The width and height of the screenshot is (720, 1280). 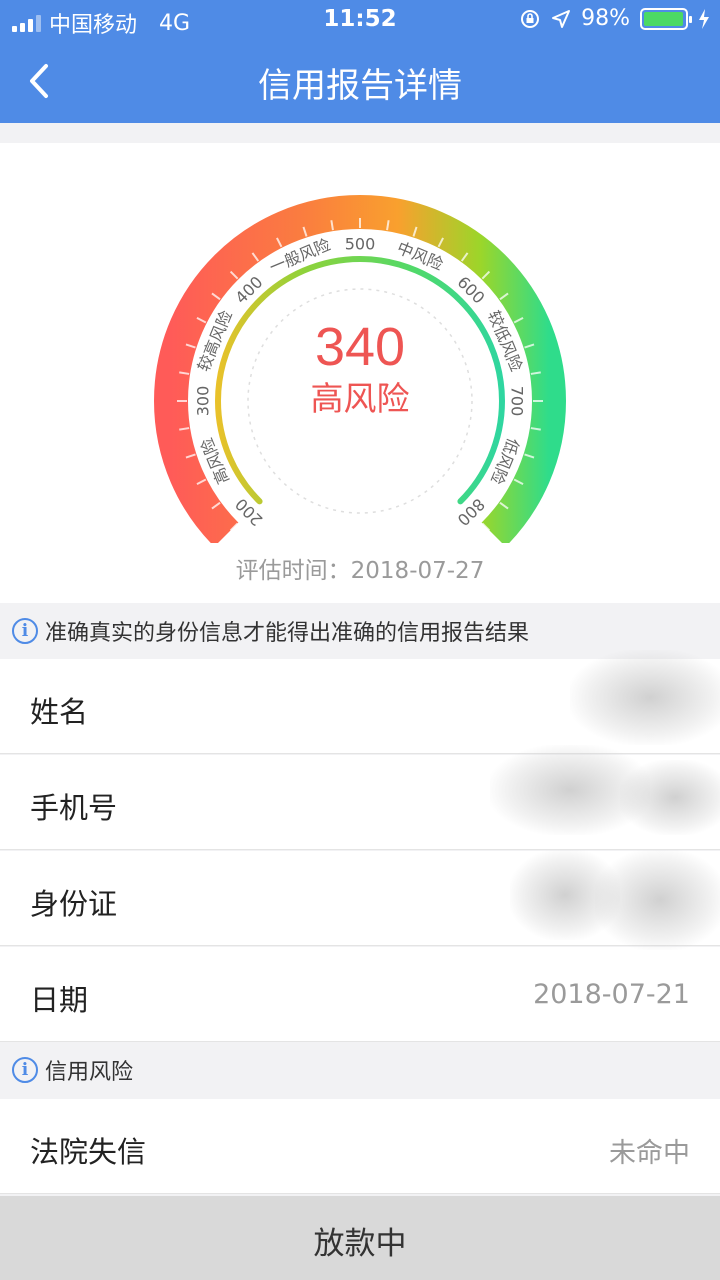 I want to click on row-label: 姓名, so click(x=59, y=712).